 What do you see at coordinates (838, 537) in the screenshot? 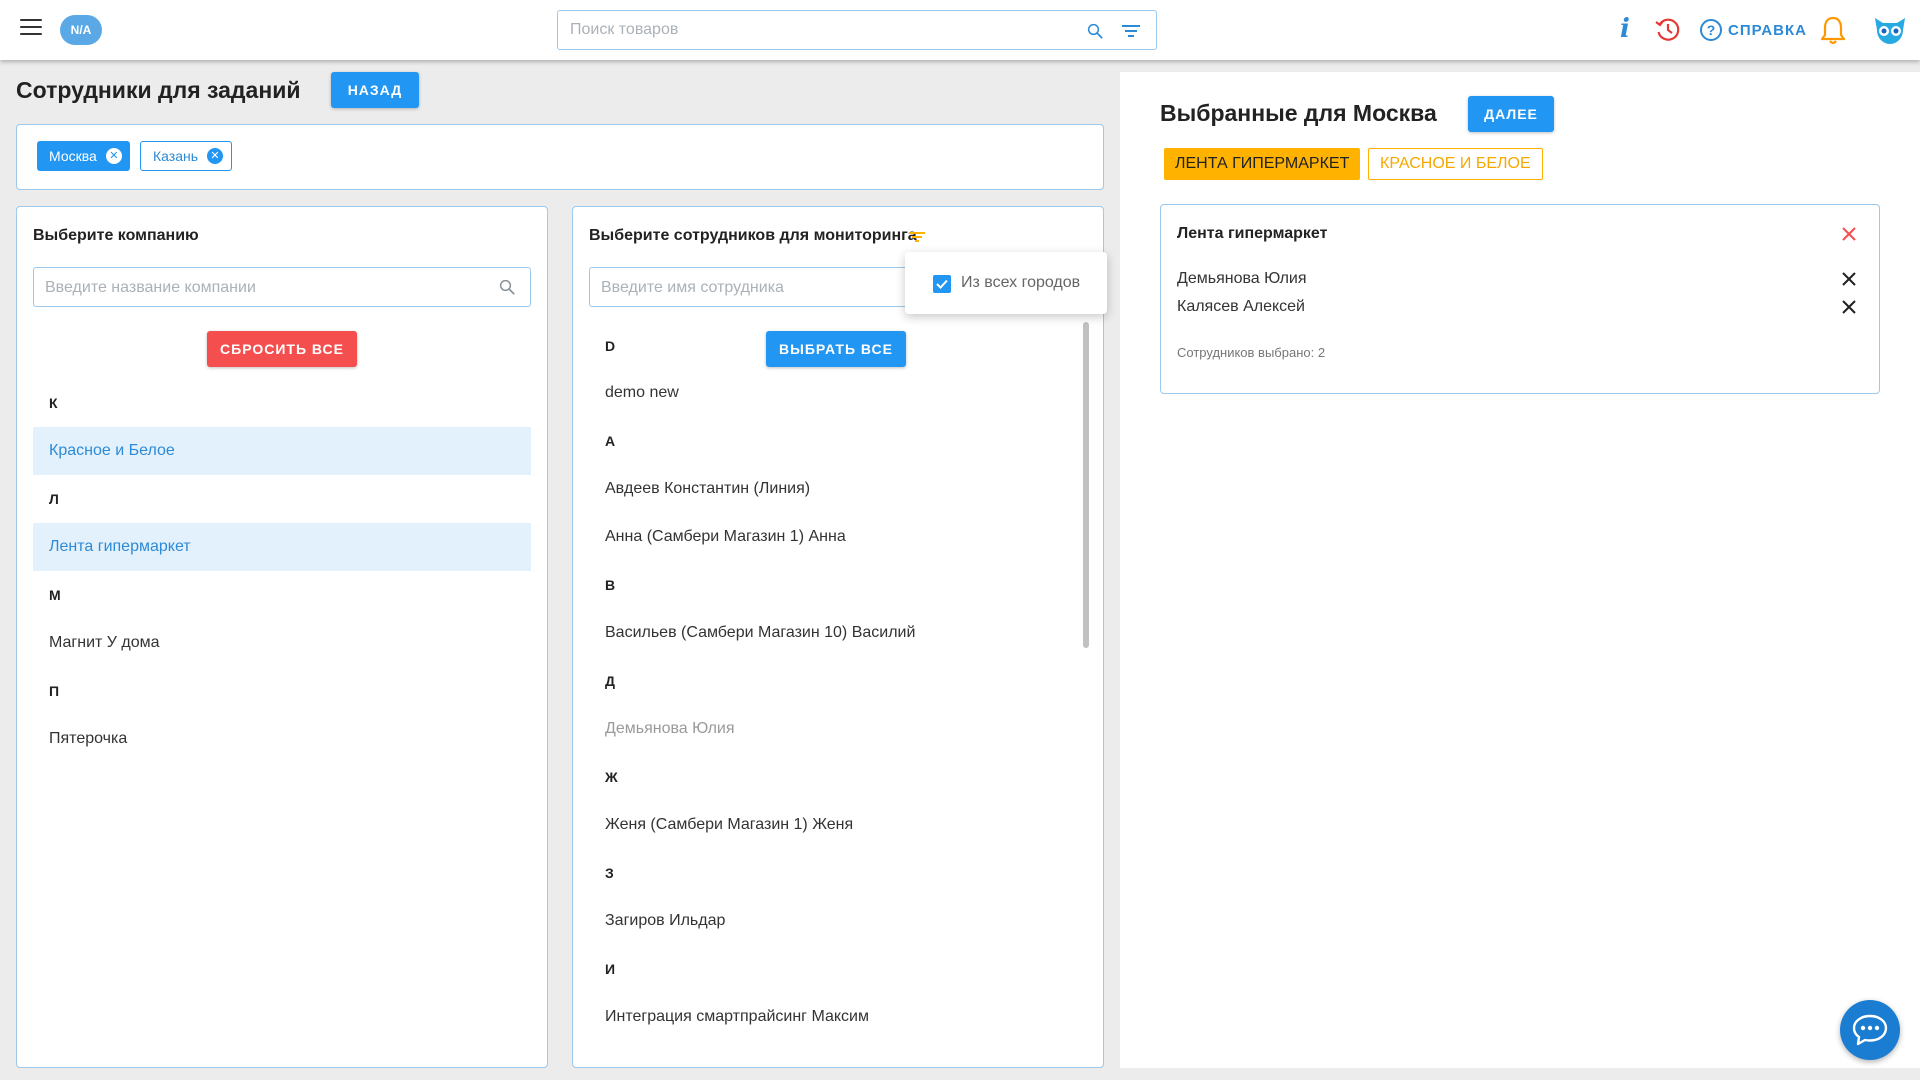
I see `employee-item: Анна (Самбери Магазин 1) Анна` at bounding box center [838, 537].